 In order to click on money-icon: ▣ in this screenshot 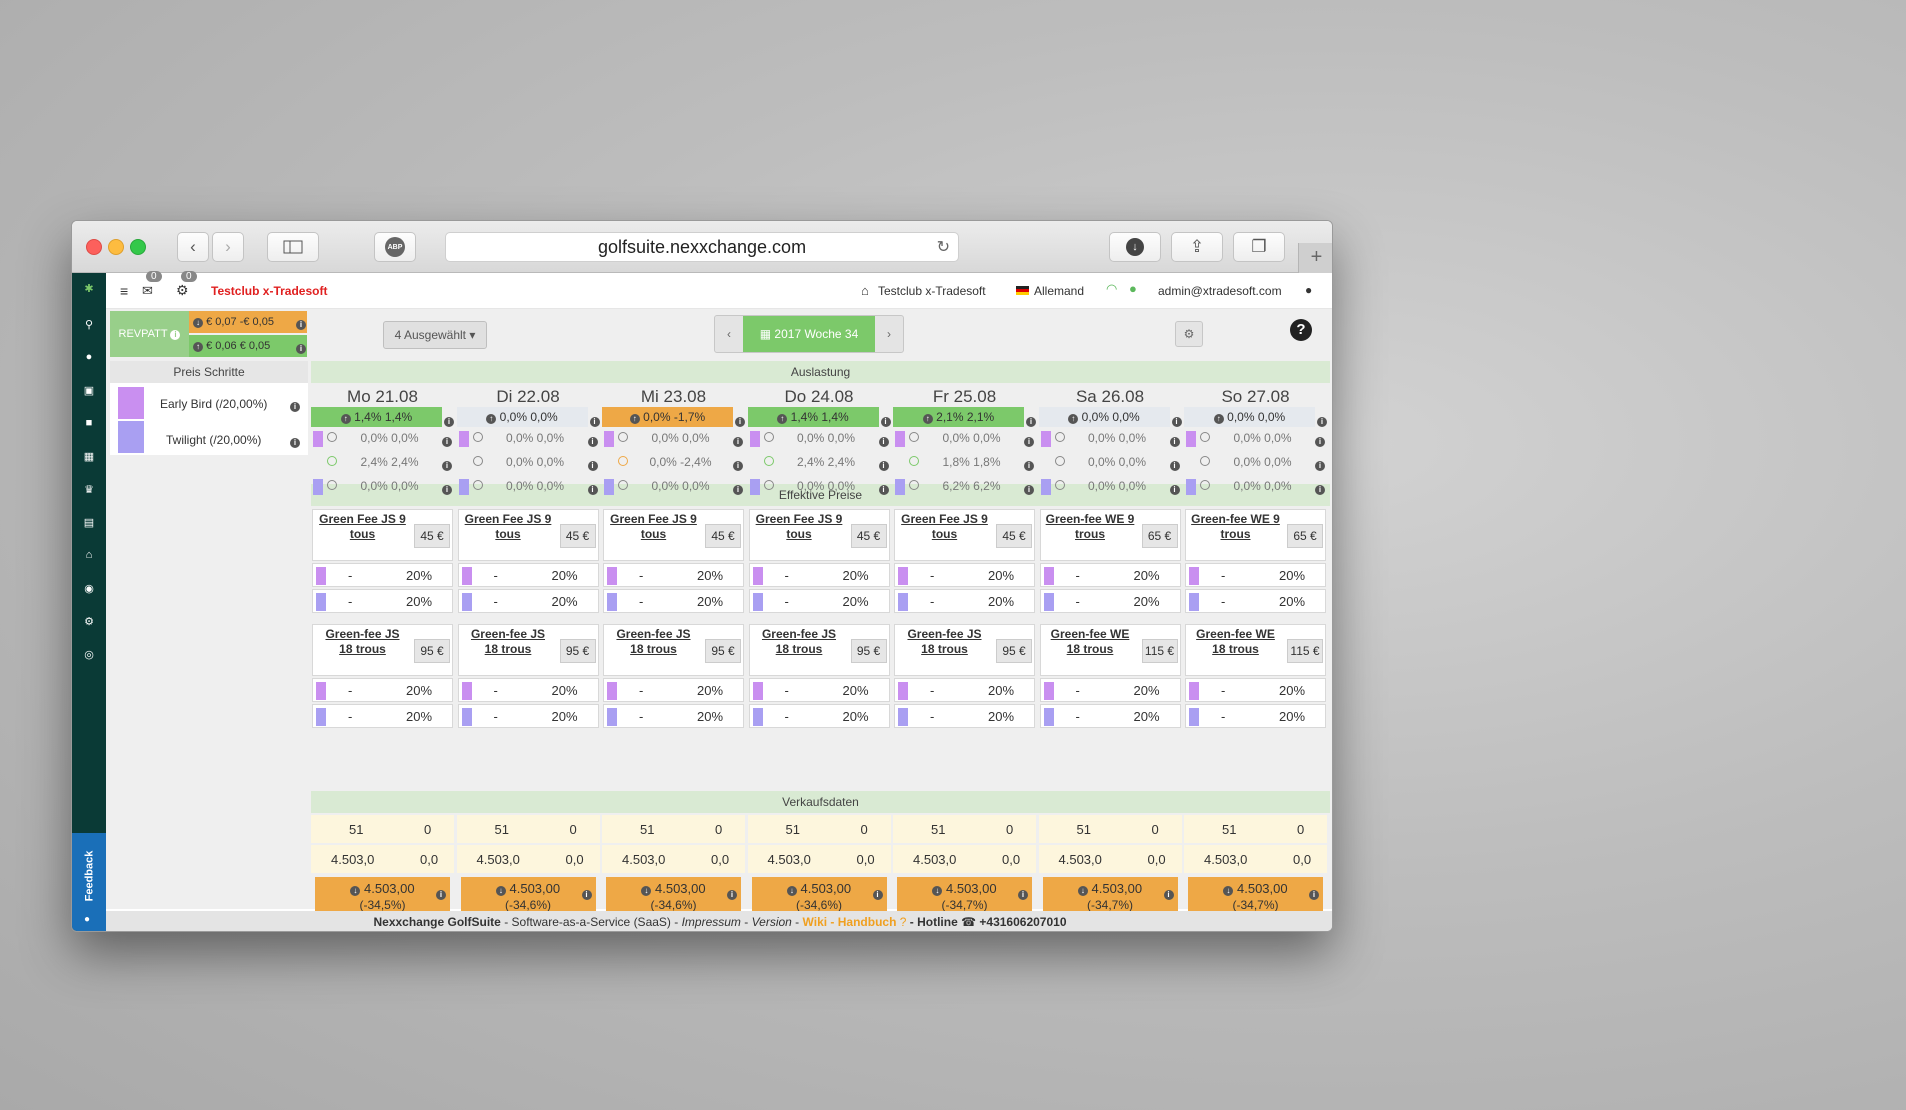, I will do `click(89, 390)`.